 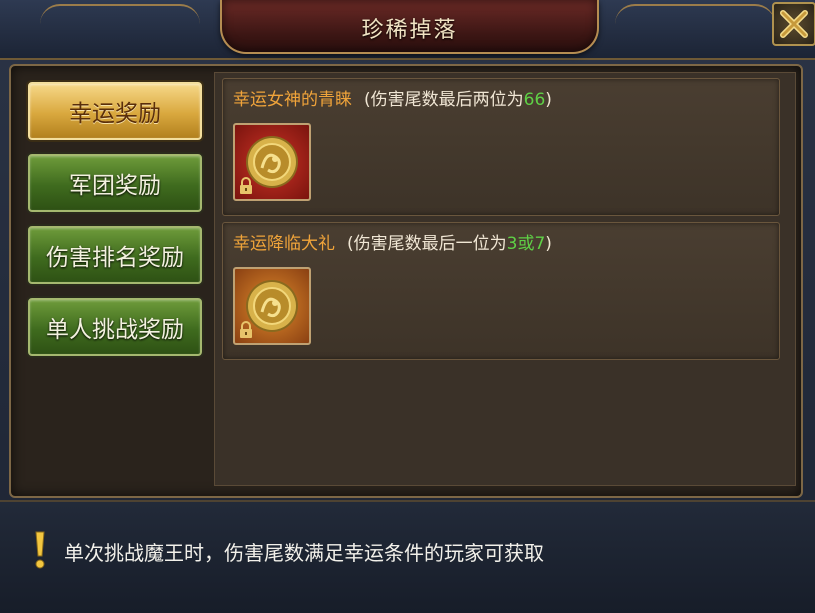 I want to click on reward-header: 幸运降临大礼 (伤害尾数最后一位为3或7), so click(x=392, y=241).